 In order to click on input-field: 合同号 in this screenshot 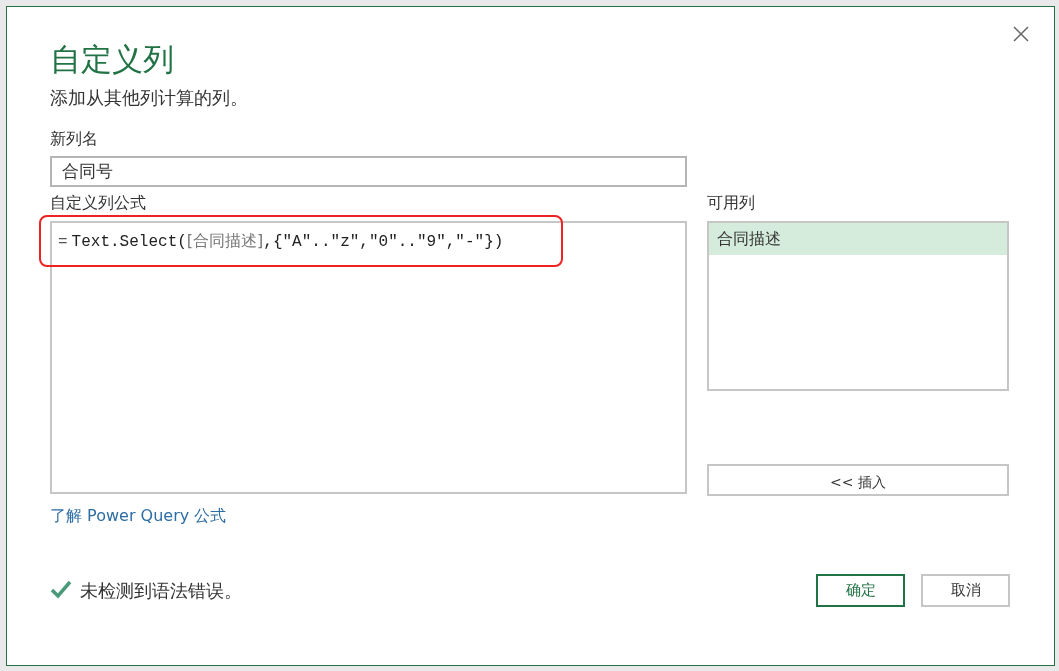, I will do `click(368, 172)`.